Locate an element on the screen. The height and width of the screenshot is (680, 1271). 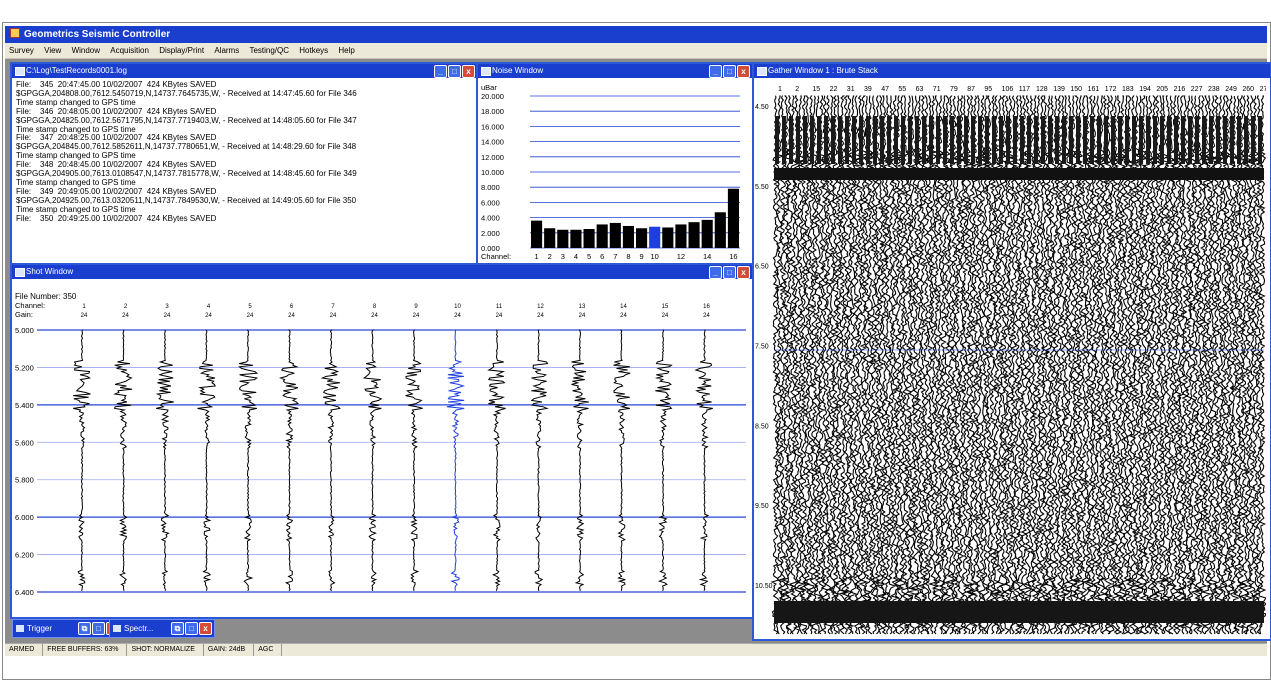
menu-acquisition: Acquisition is located at coordinates (129, 50).